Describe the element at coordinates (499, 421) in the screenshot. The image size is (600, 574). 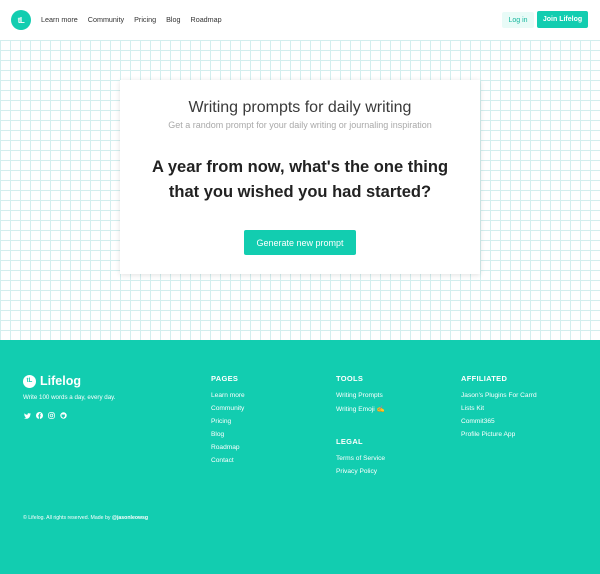
I see `footer-link-commit365: Commit365` at that location.